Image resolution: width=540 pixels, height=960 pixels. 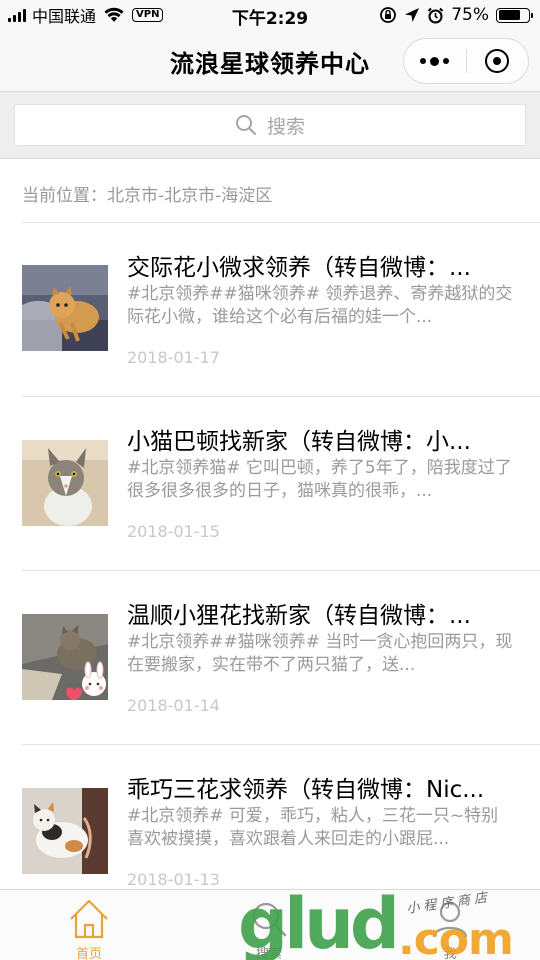 I want to click on post-date: 2018-01-13, so click(x=173, y=879).